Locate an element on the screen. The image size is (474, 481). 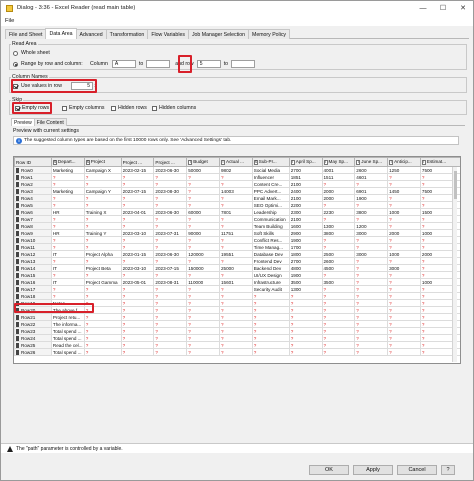
table-row: Row22 The informa...??????????? is located at coordinates (237, 324).